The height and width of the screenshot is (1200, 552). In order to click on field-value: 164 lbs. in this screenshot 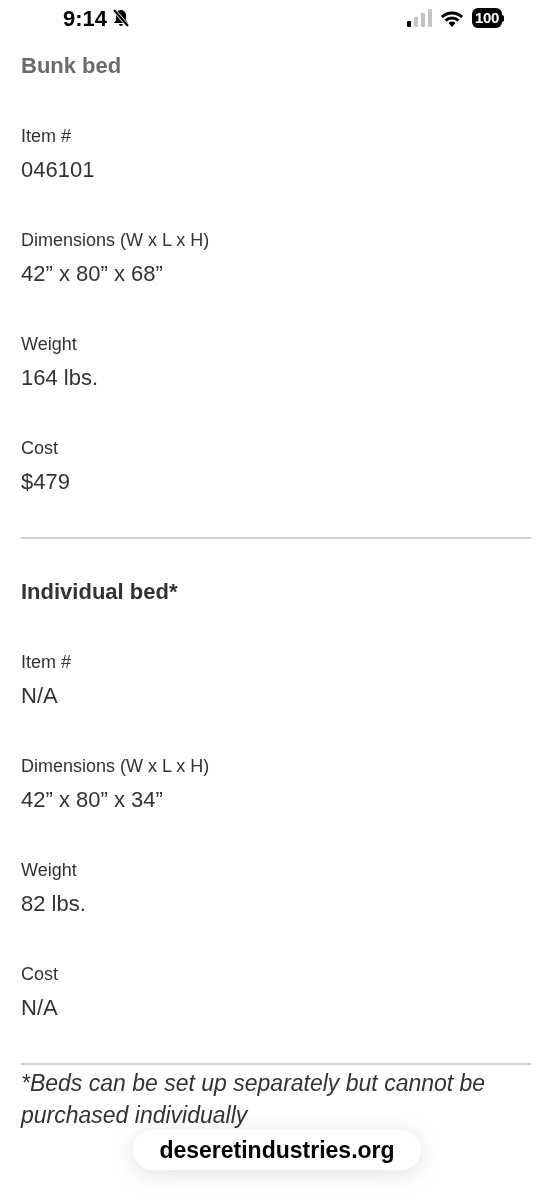, I will do `click(60, 378)`.